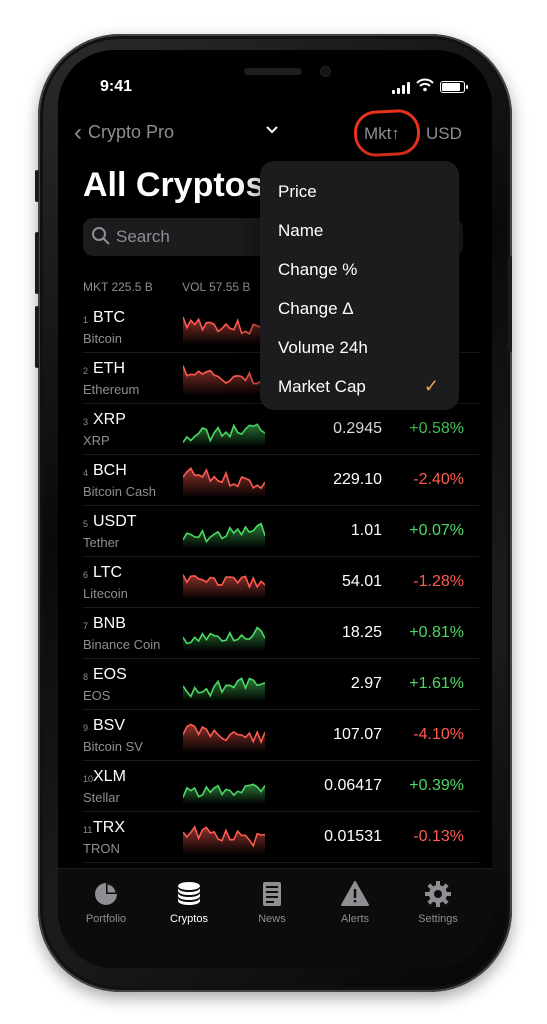 The height and width of the screenshot is (1024, 547). Describe the element at coordinates (111, 389) in the screenshot. I see `coin-name: Ethereum` at that location.